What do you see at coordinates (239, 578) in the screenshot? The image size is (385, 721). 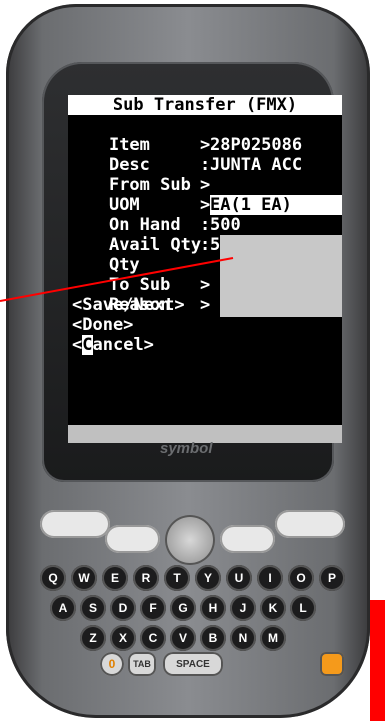 I see `key-u: U` at bounding box center [239, 578].